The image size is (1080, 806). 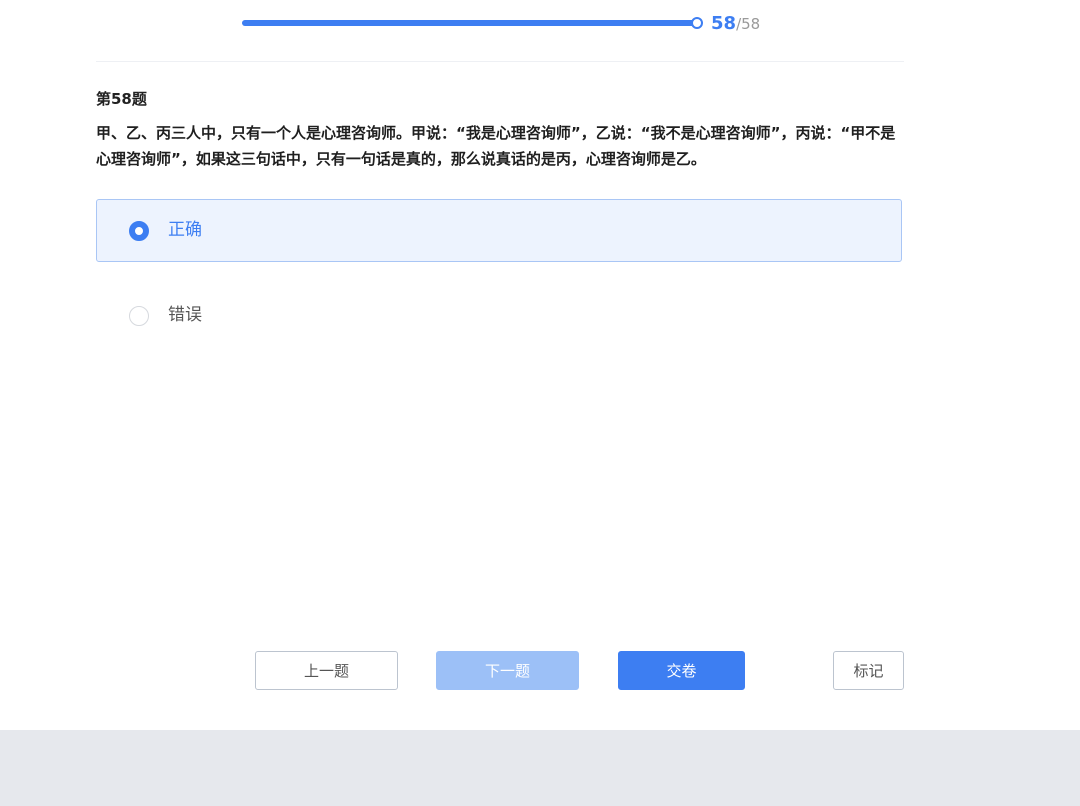 I want to click on progress-knob, so click(x=697, y=23).